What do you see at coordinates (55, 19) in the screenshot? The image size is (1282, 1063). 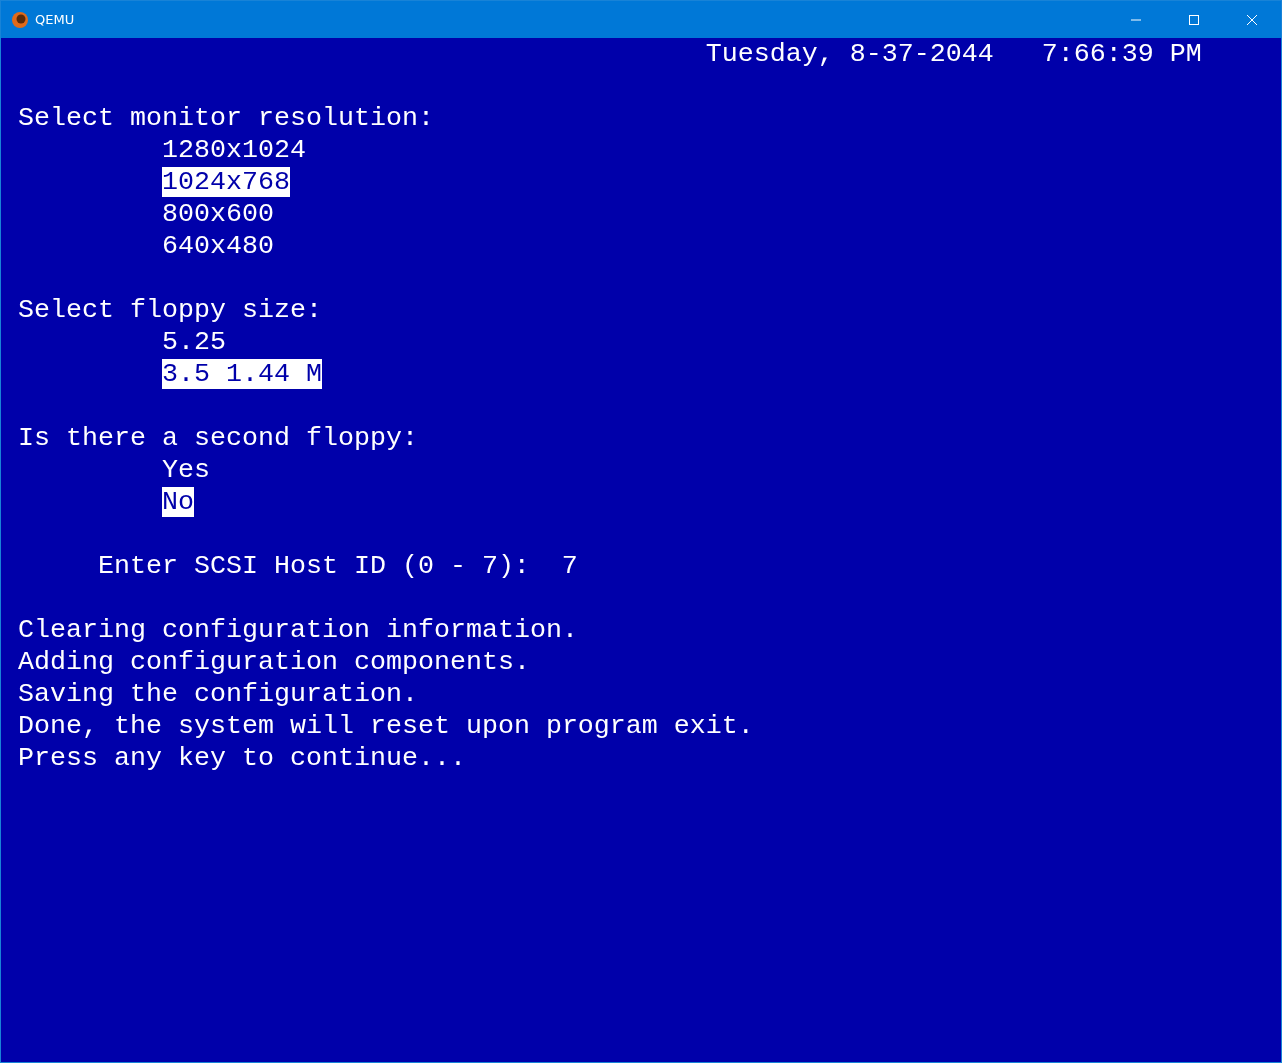 I see `window-title: QEMU` at bounding box center [55, 19].